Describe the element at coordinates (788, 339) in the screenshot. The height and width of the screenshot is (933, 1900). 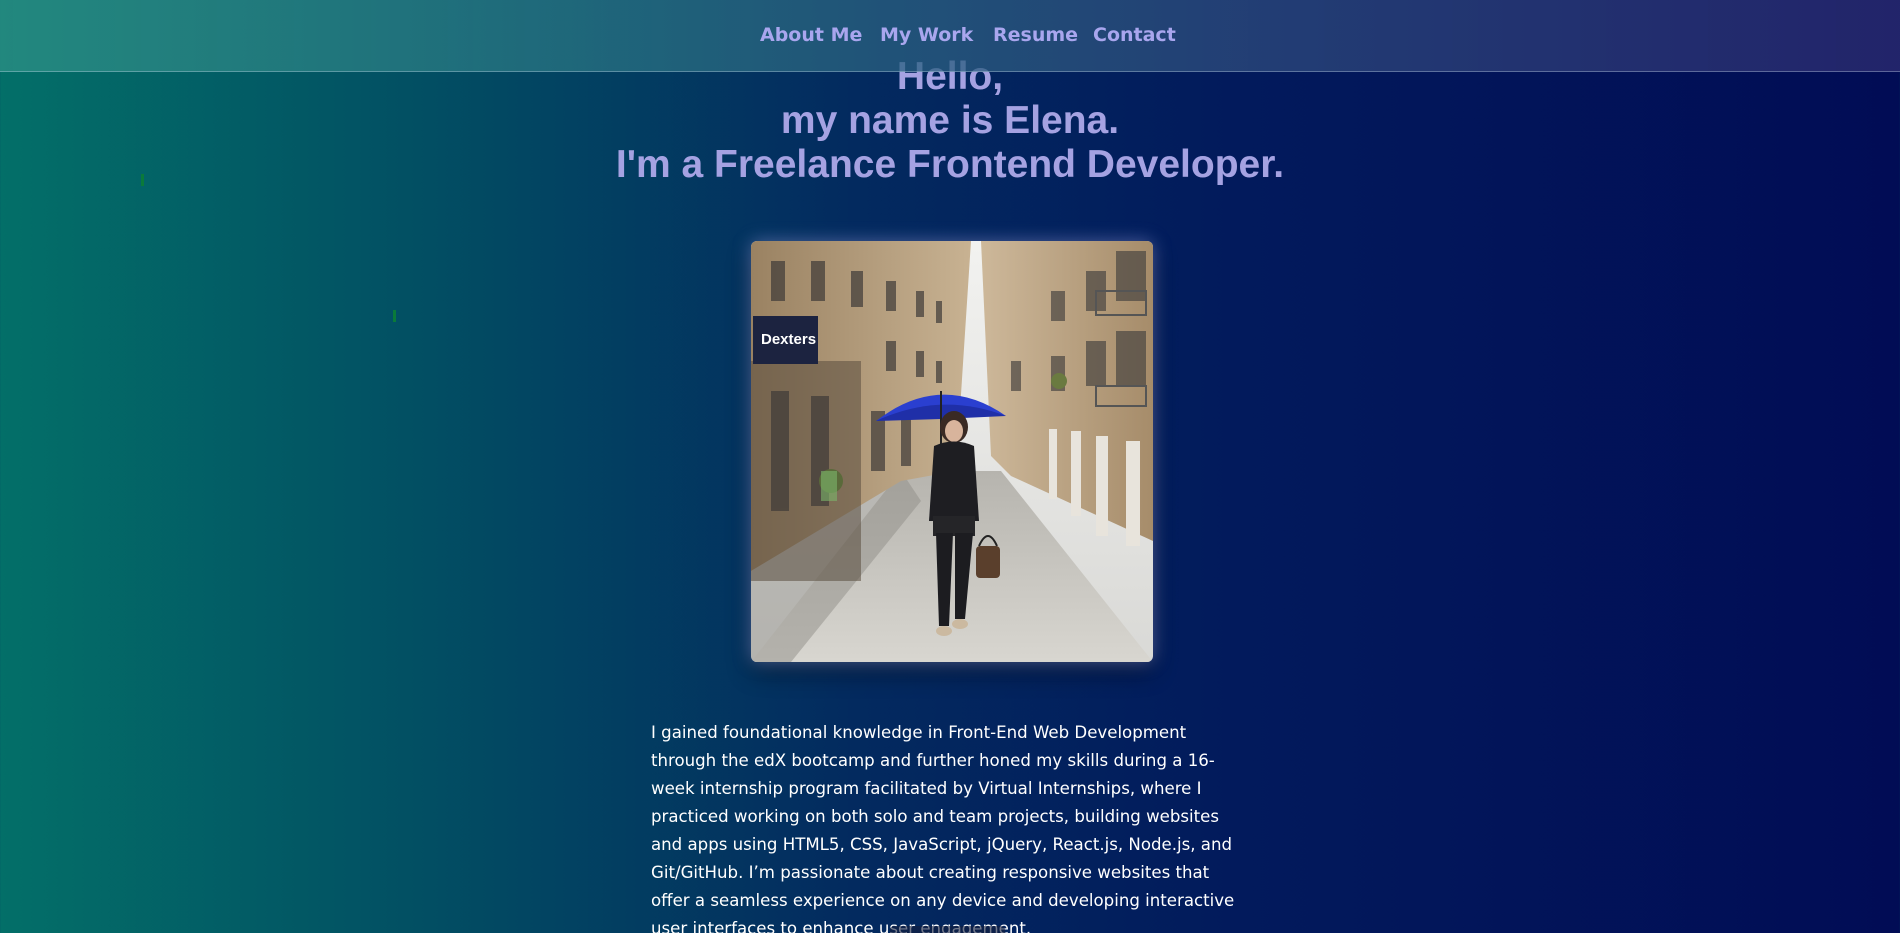
I see `photo-sign-text: Dexters` at that location.